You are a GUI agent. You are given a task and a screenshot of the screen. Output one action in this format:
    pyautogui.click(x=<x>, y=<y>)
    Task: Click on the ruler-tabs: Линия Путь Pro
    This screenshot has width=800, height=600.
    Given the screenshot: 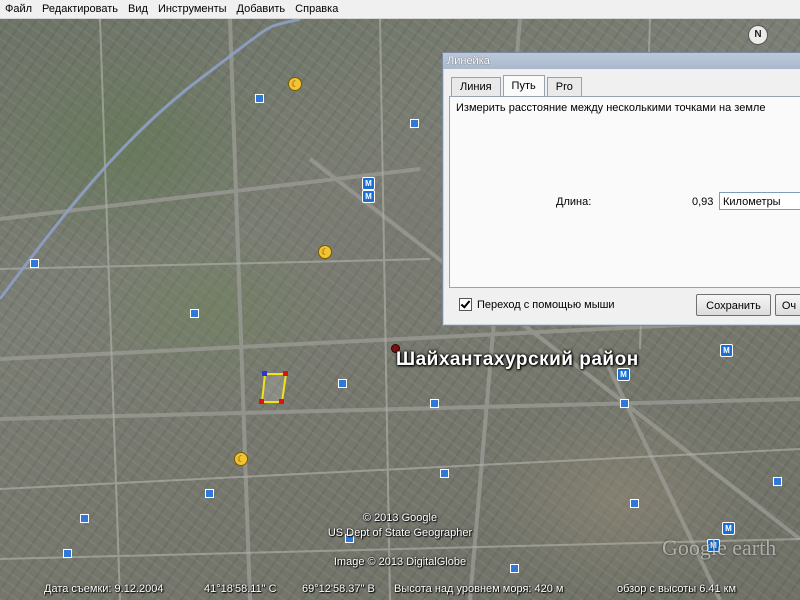 What is the action you would take?
    pyautogui.click(x=517, y=86)
    